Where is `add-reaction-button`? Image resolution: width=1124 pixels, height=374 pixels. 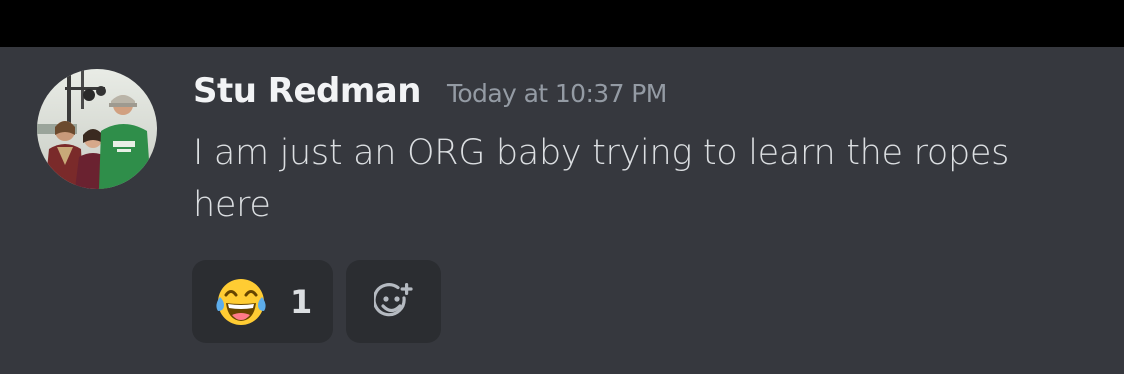 add-reaction-button is located at coordinates (393, 301).